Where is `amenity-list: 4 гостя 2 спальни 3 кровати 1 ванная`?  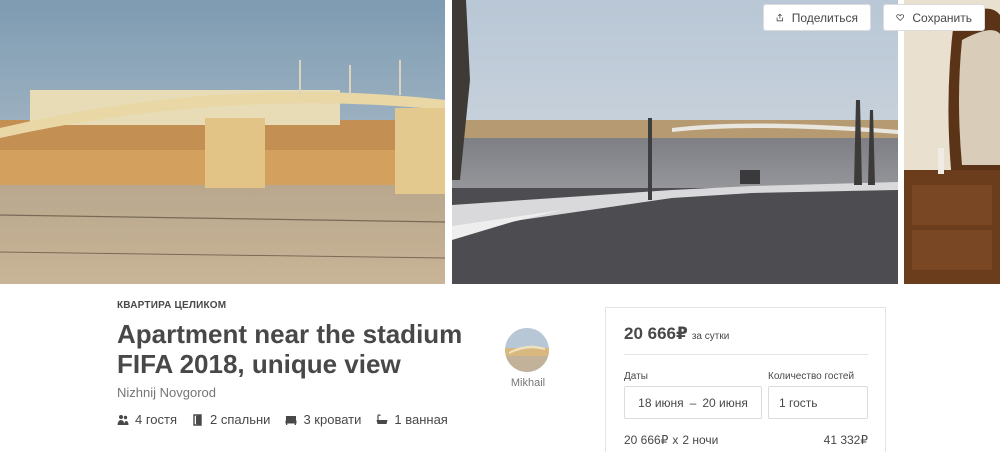 amenity-list: 4 гостя 2 спальни 3 кровати 1 ванная is located at coordinates (307, 419).